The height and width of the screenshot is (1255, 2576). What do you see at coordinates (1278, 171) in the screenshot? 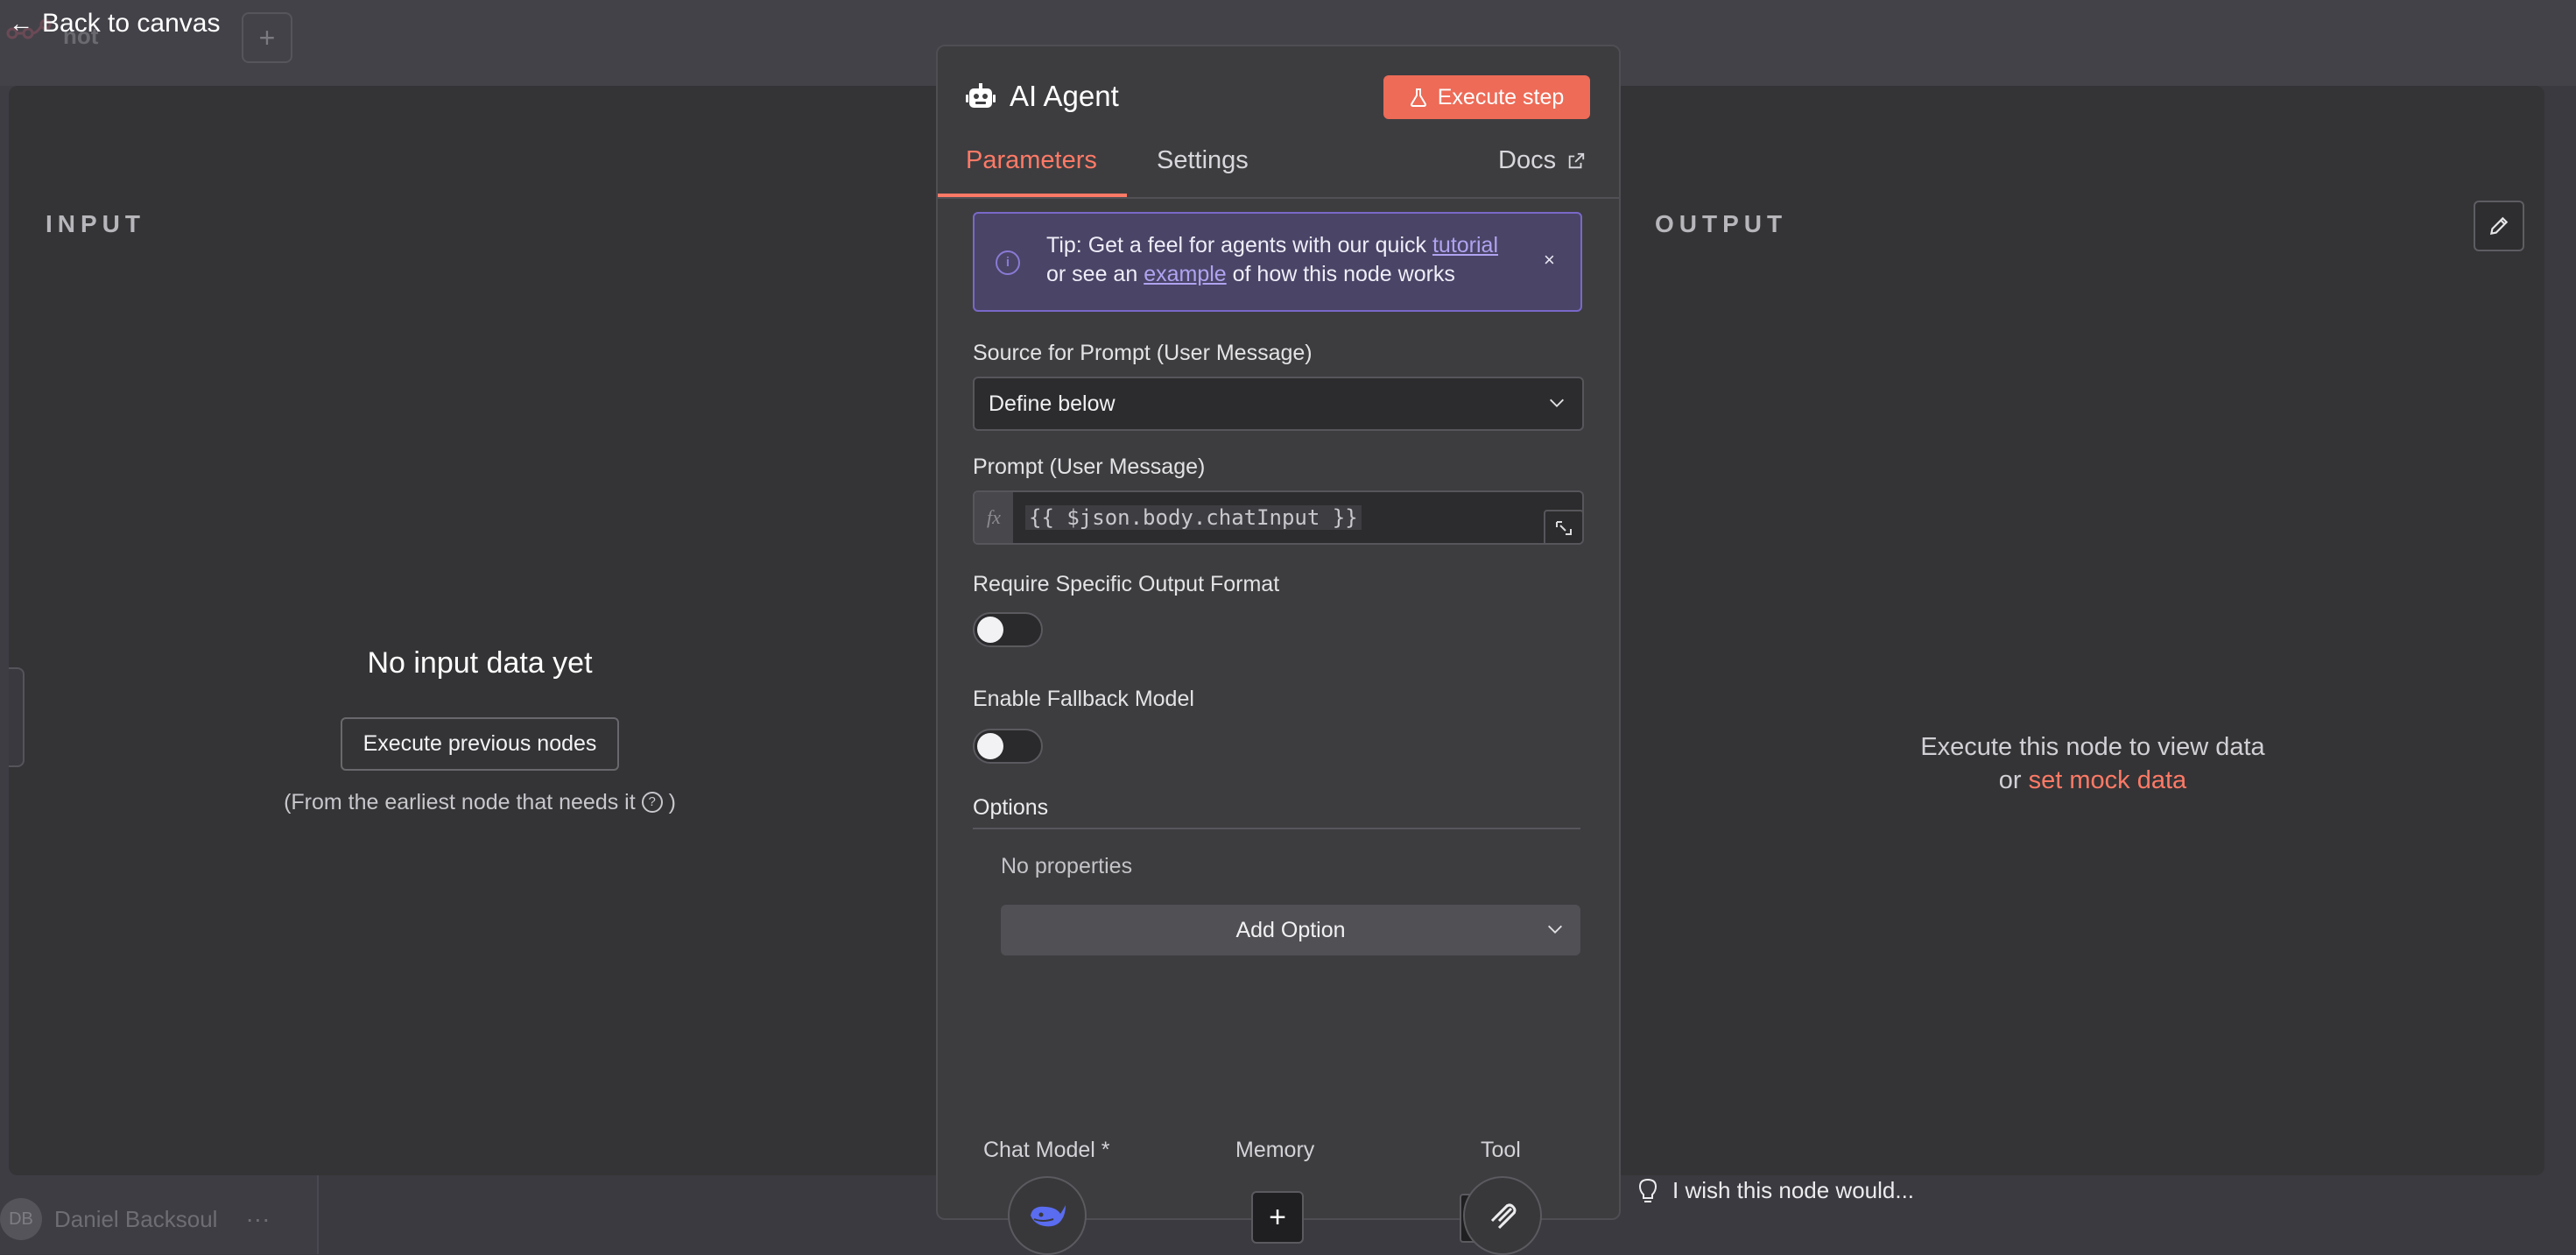
I see `node-tabs: Parameters Settings Docs` at bounding box center [1278, 171].